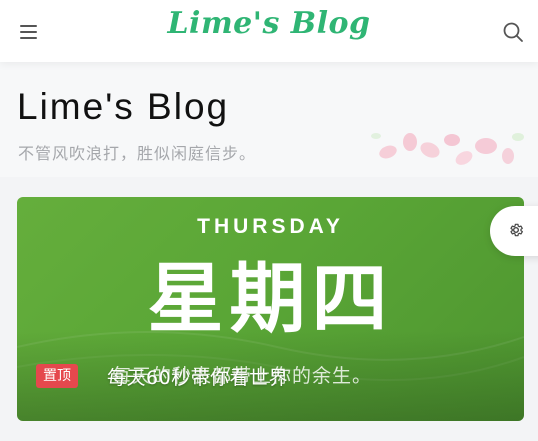 Image resolution: width=538 pixels, height=441 pixels. What do you see at coordinates (137, 153) in the screenshot?
I see `site-subtitle: 不管风吹浪打，胜似闲庭信步。` at bounding box center [137, 153].